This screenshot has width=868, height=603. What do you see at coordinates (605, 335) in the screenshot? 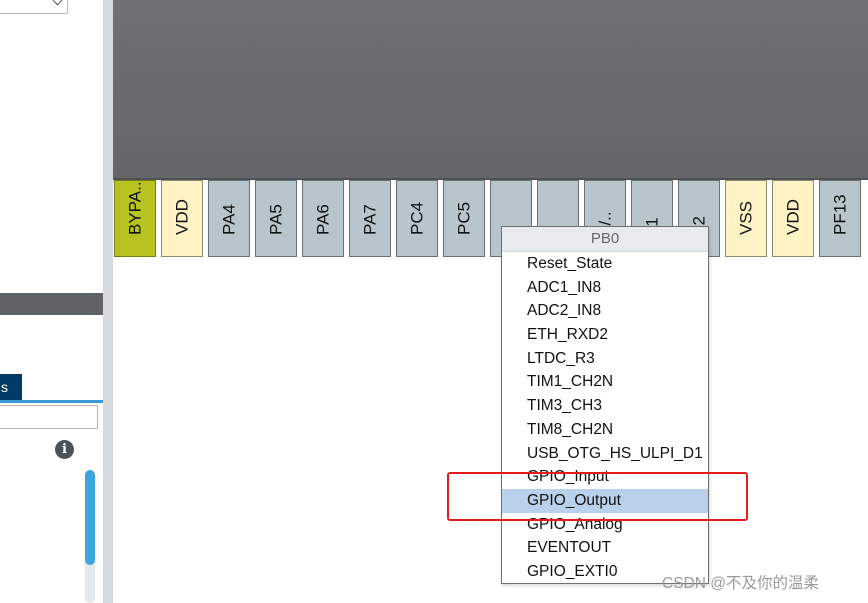
I see `menu-item: ETH_RXD2` at bounding box center [605, 335].